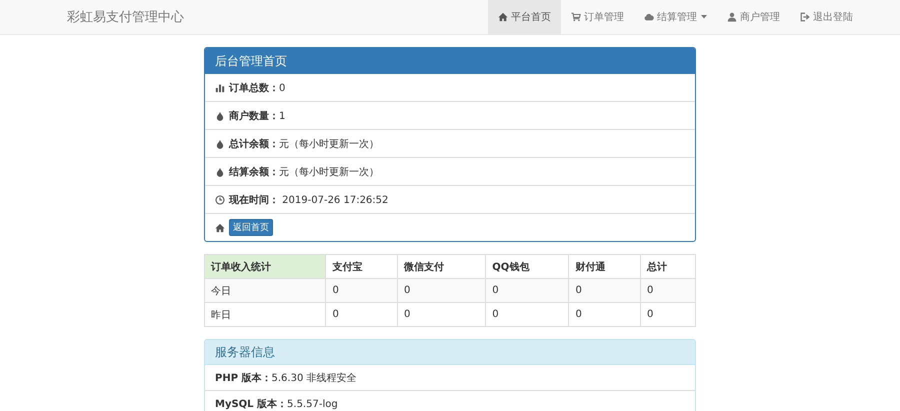 Image resolution: width=900 pixels, height=411 pixels. What do you see at coordinates (304, 171) in the screenshot?
I see `info-text: 结算余额：元（每小时更新一次）` at bounding box center [304, 171].